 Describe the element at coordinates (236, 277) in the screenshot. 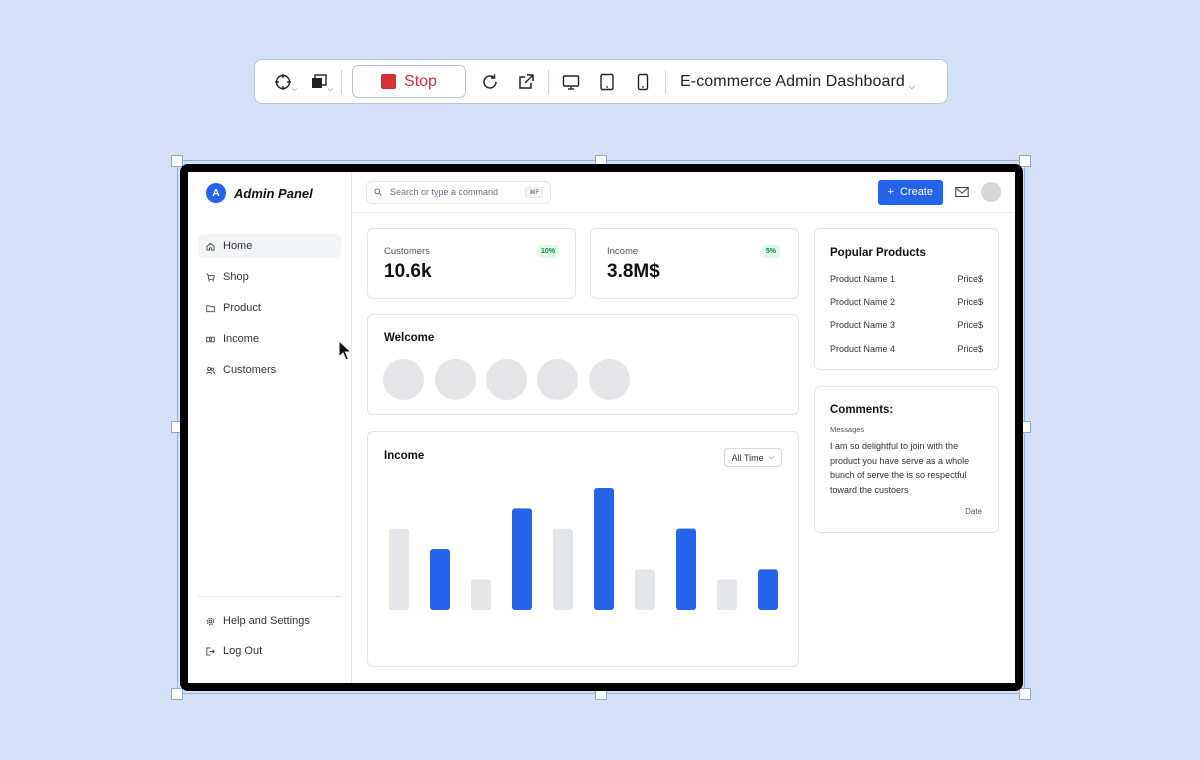

I see `sidebar-item-label: Shop` at that location.